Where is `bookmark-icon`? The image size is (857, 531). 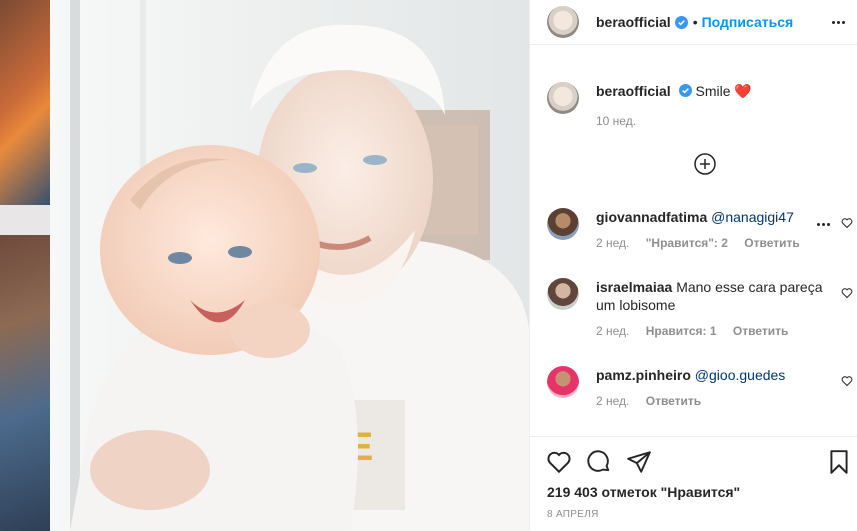 bookmark-icon is located at coordinates (839, 462).